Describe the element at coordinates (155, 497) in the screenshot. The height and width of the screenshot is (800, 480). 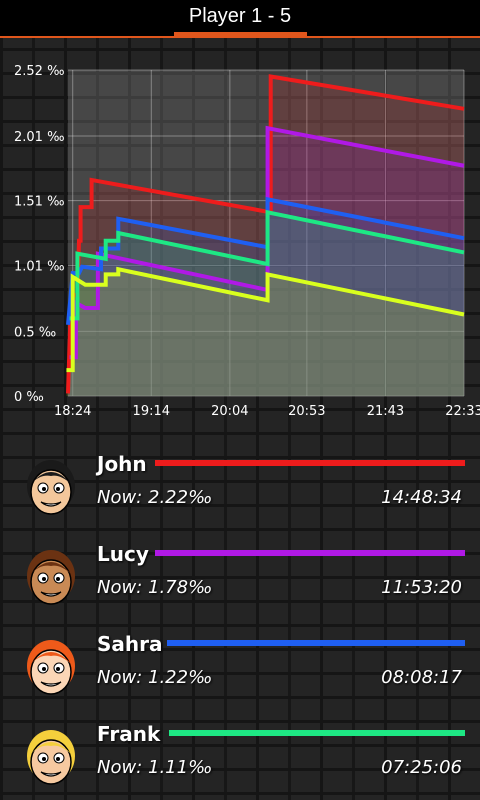
I see `player-current-value: Now: 2.22‰` at that location.